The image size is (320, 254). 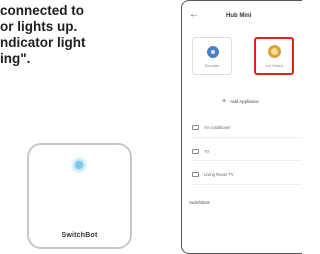 What do you see at coordinates (15, 58) in the screenshot?
I see `instruction-line: ing".` at bounding box center [15, 58].